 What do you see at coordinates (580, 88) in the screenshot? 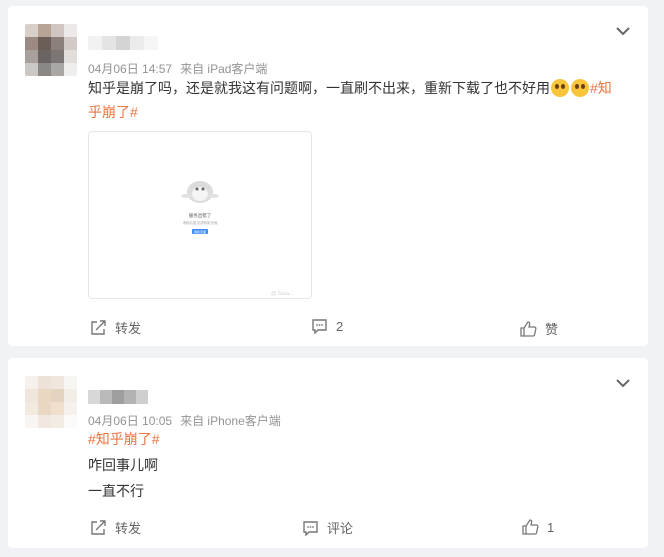
I see `thinking-emoji-icon` at bounding box center [580, 88].